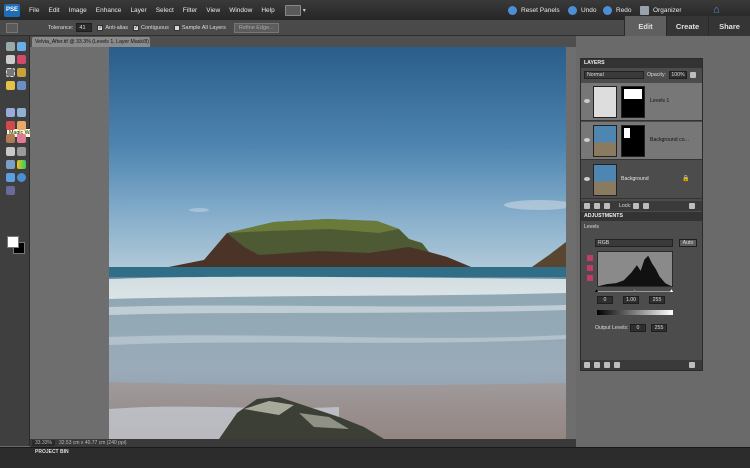 The width and height of the screenshot is (750, 468). Describe the element at coordinates (21, 112) in the screenshot. I see `crop-tool-icon` at that location.